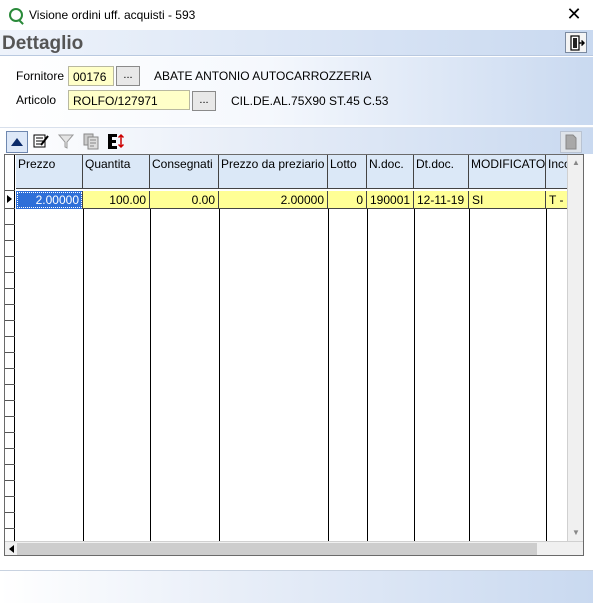  I want to click on horizontal-scroll-thumb, so click(277, 549).